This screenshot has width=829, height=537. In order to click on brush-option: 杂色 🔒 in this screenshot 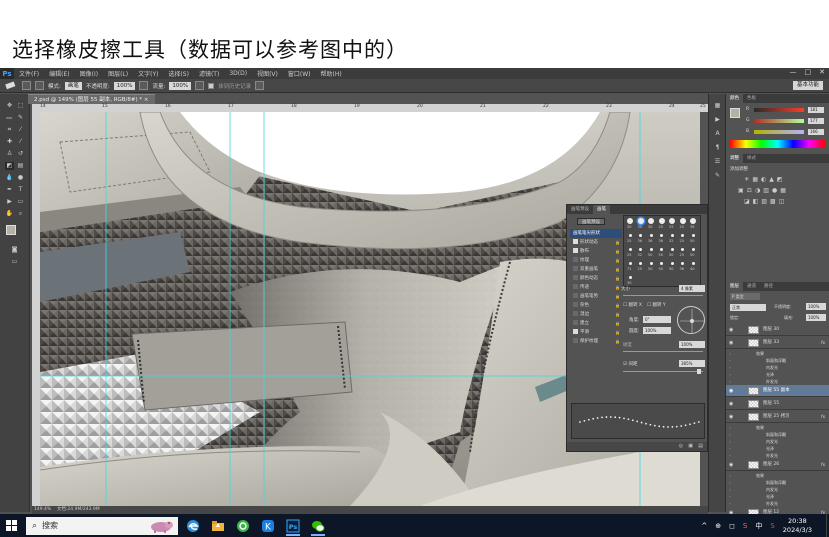, I will do `click(596, 305)`.